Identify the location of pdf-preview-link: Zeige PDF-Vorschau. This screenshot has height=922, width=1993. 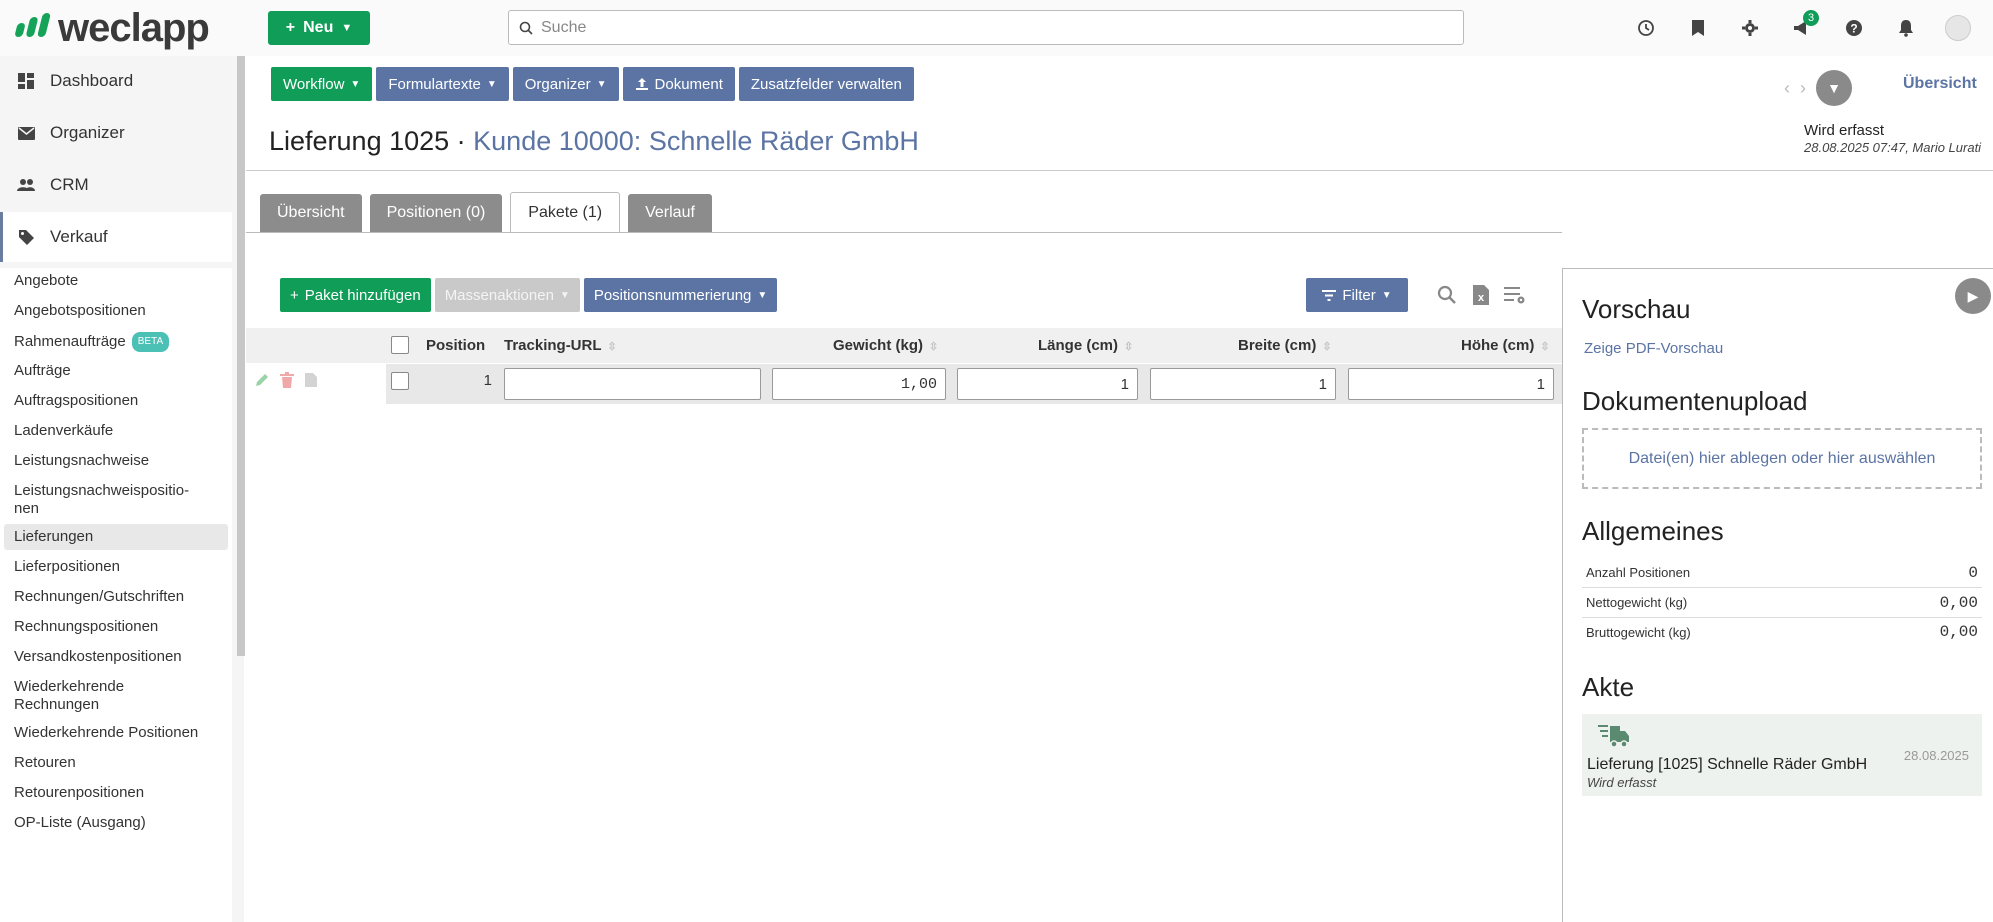
(1653, 348).